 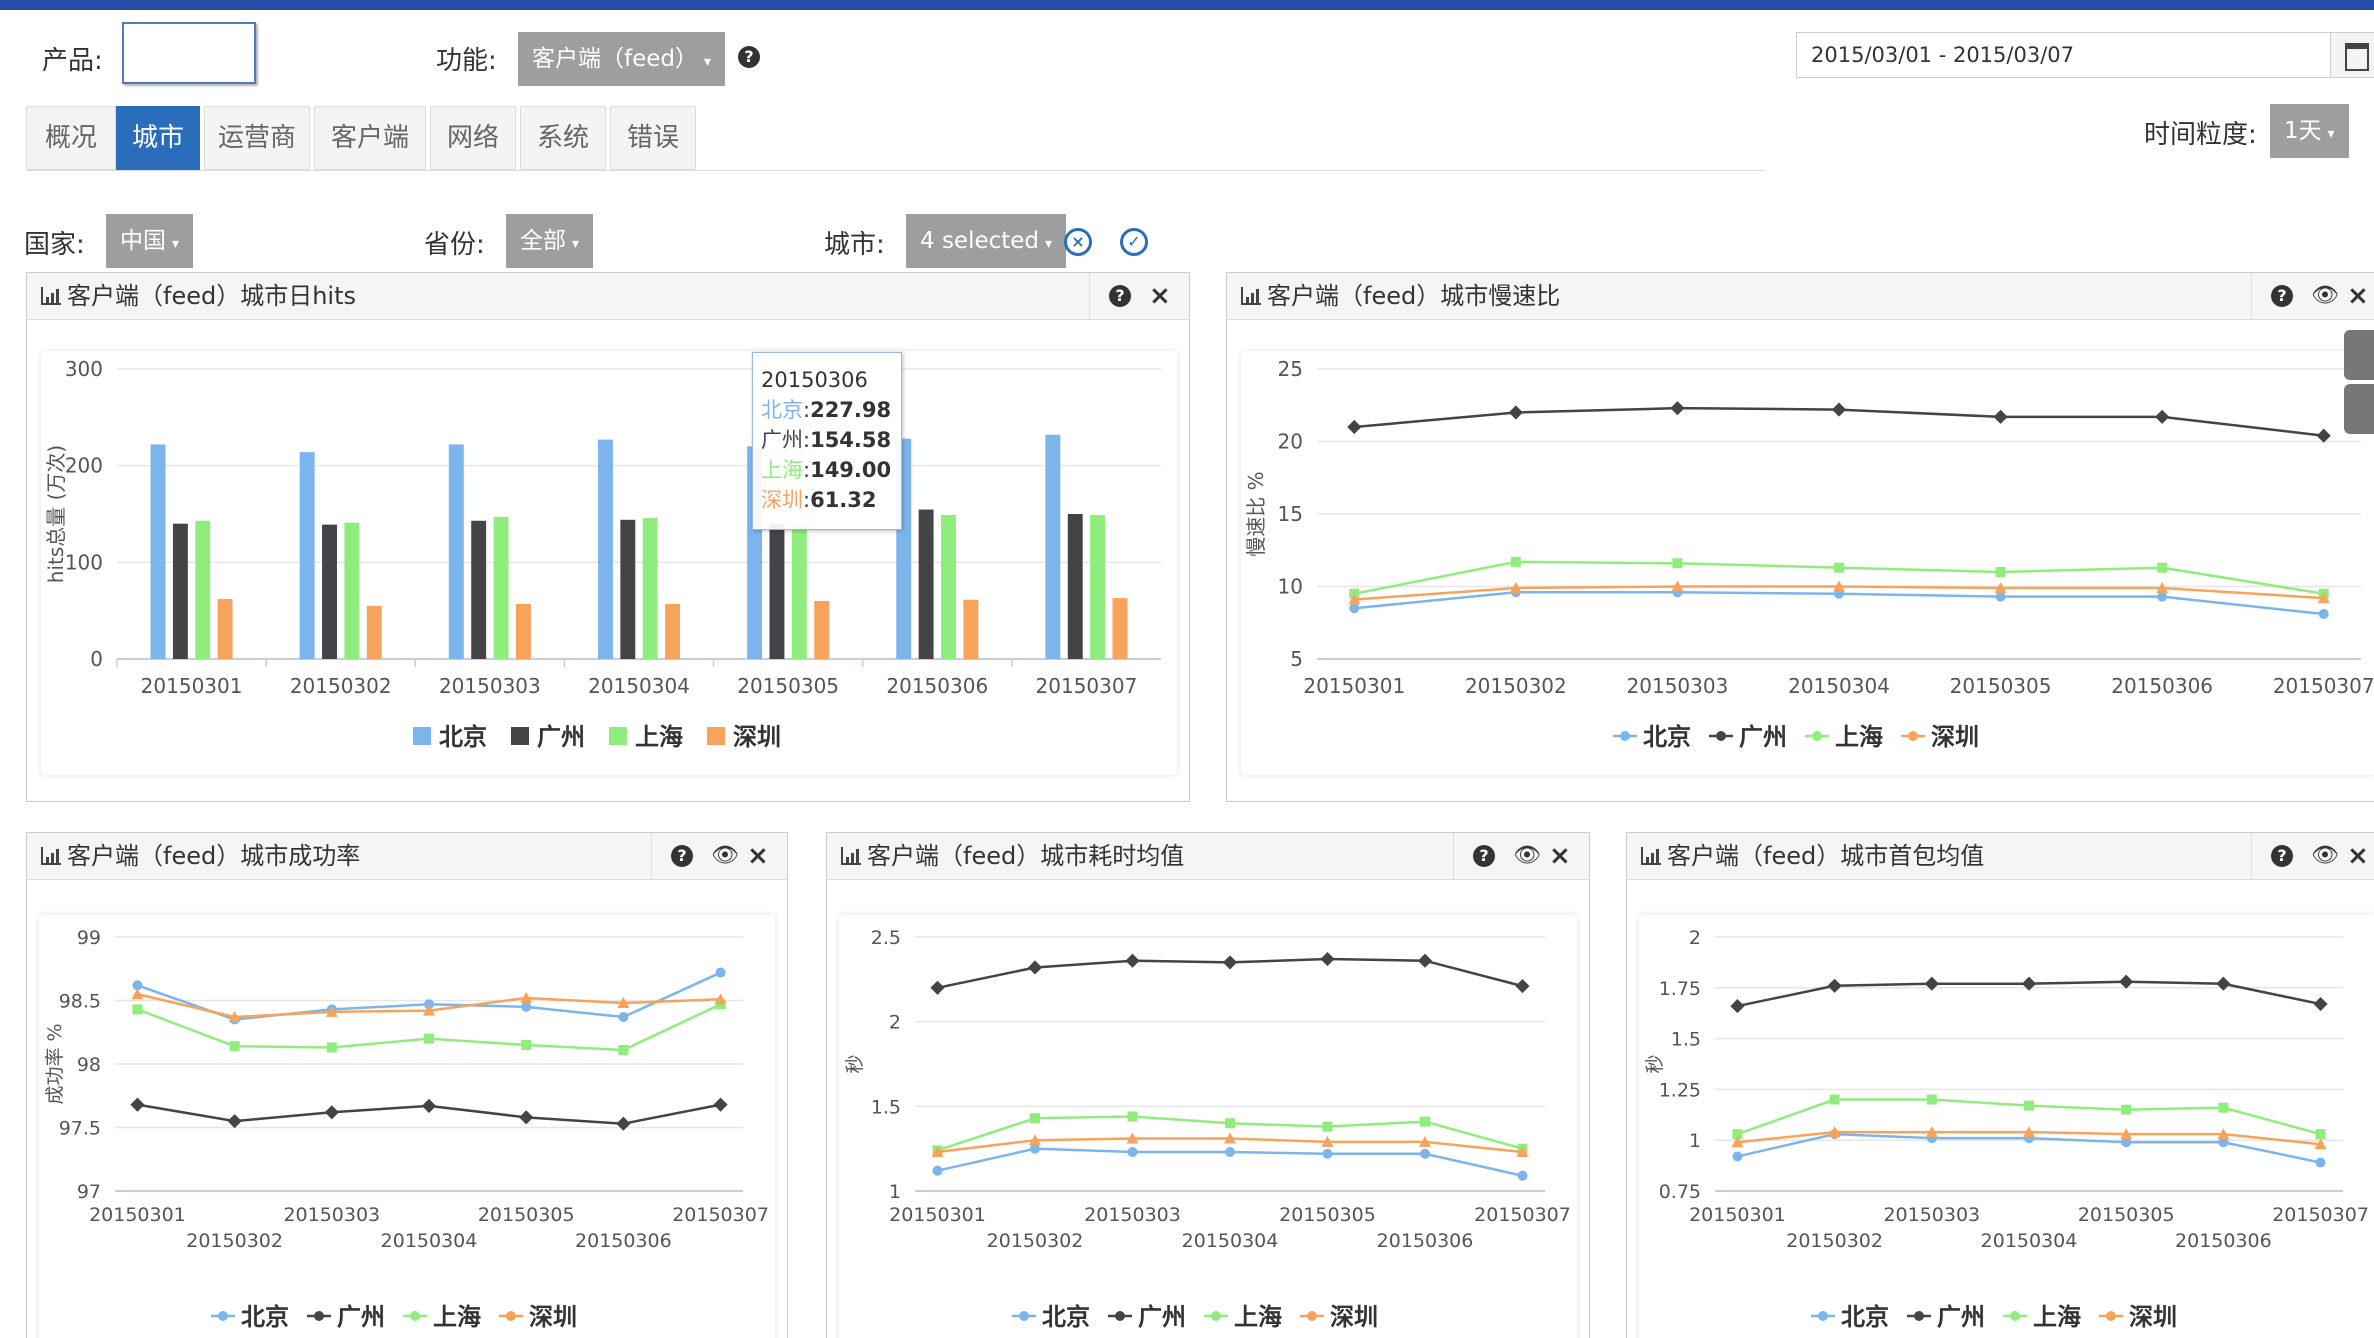 What do you see at coordinates (622, 59) in the screenshot?
I see `feature-dropdown: 客户端（feed） ▾` at bounding box center [622, 59].